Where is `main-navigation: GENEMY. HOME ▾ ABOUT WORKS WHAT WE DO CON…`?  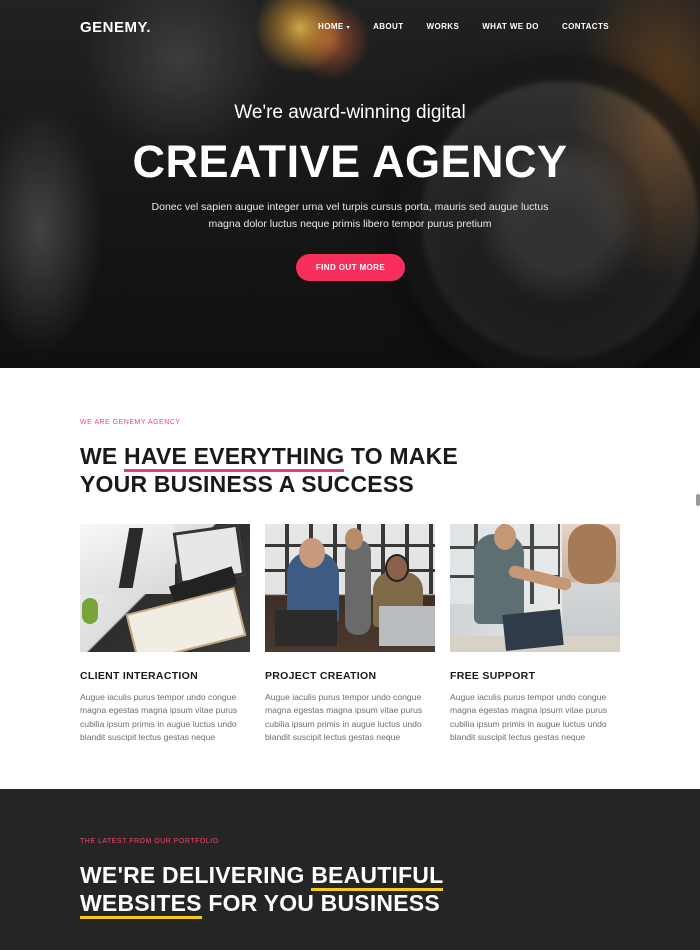
main-navigation: GENEMY. HOME ▾ ABOUT WORKS WHAT WE DO CON… is located at coordinates (350, 28).